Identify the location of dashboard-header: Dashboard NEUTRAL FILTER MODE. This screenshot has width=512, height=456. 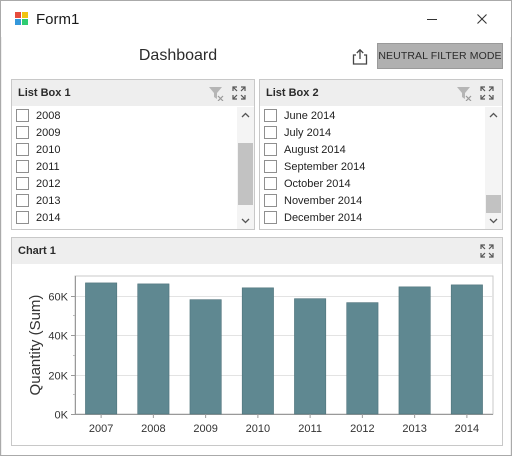
(256, 57).